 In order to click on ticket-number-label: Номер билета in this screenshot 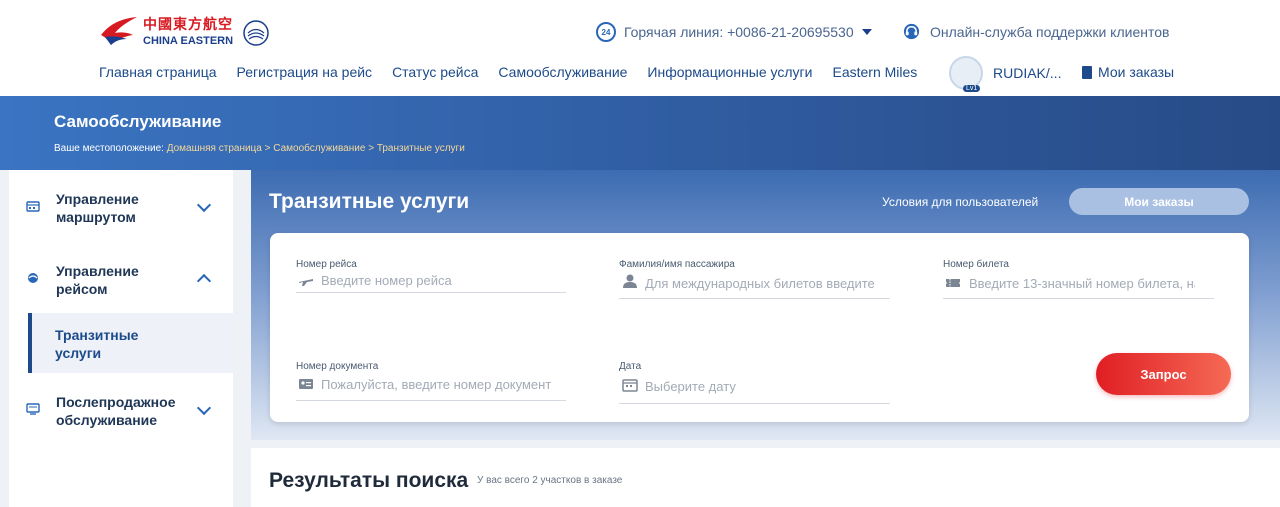, I will do `click(976, 264)`.